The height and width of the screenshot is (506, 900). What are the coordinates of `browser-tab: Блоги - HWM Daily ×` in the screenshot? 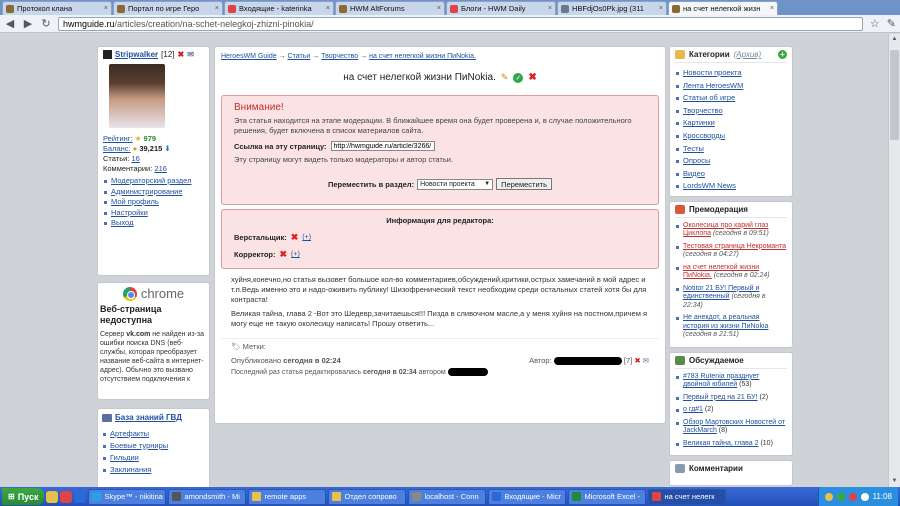 It's located at (501, 8).